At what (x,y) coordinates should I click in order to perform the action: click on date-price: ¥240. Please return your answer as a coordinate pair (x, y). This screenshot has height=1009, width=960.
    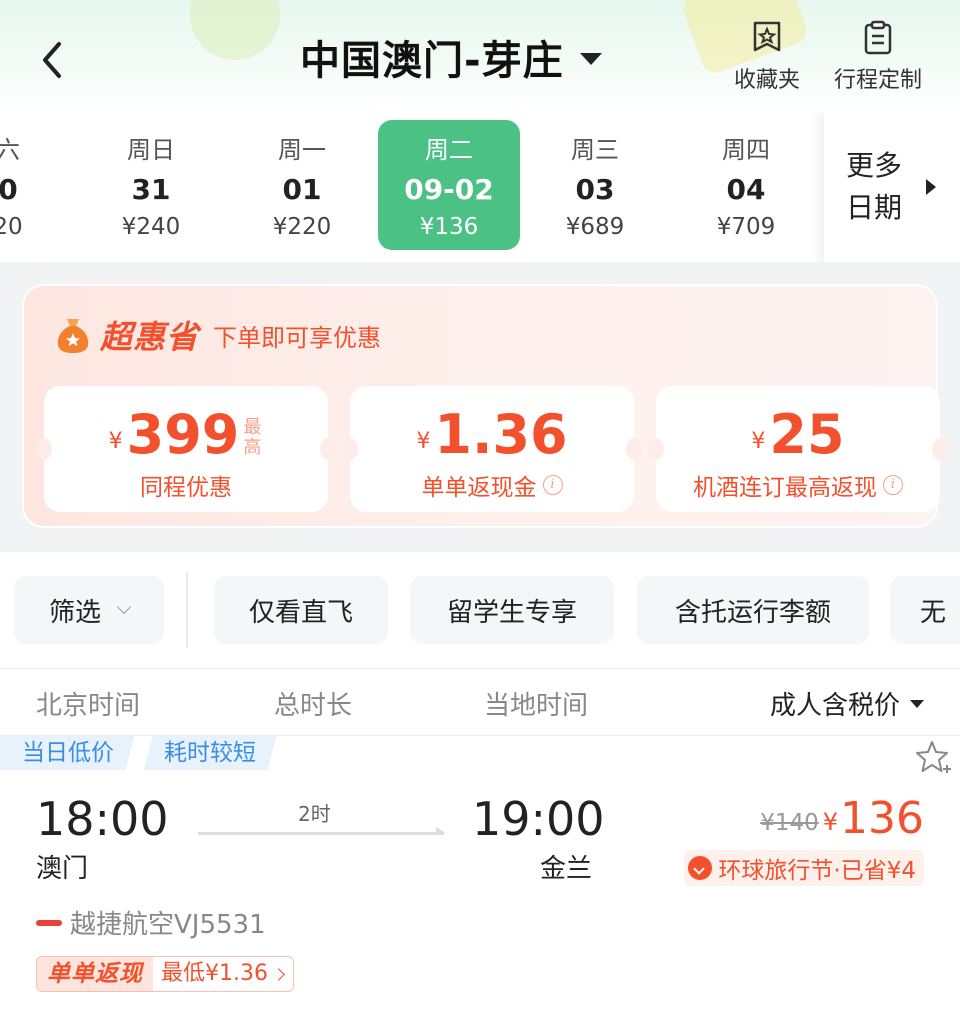
    Looking at the image, I should click on (151, 227).